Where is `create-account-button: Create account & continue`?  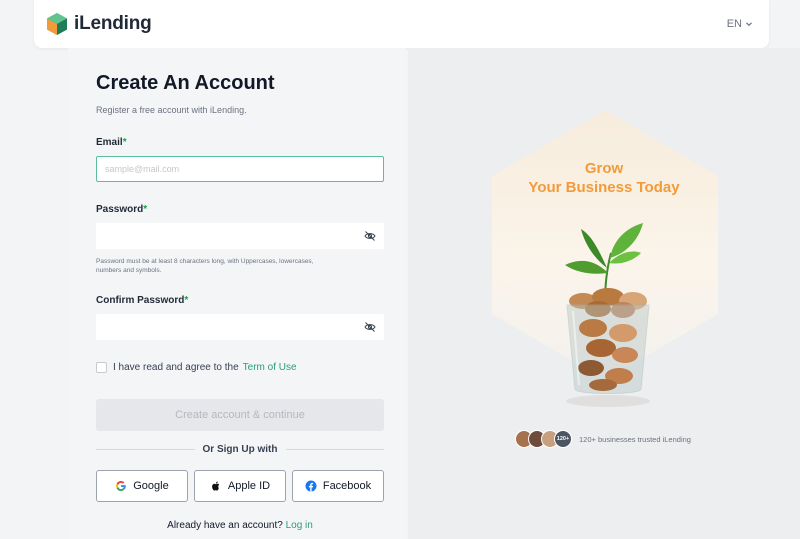
create-account-button: Create account & continue is located at coordinates (240, 415).